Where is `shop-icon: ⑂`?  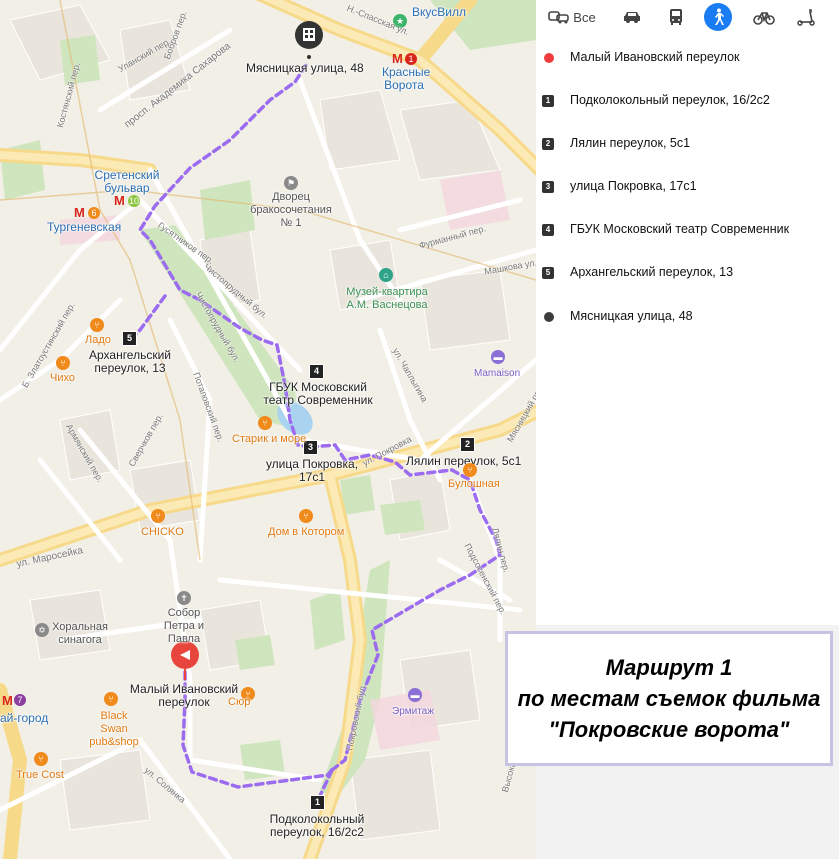
shop-icon: ⑂ is located at coordinates (41, 759).